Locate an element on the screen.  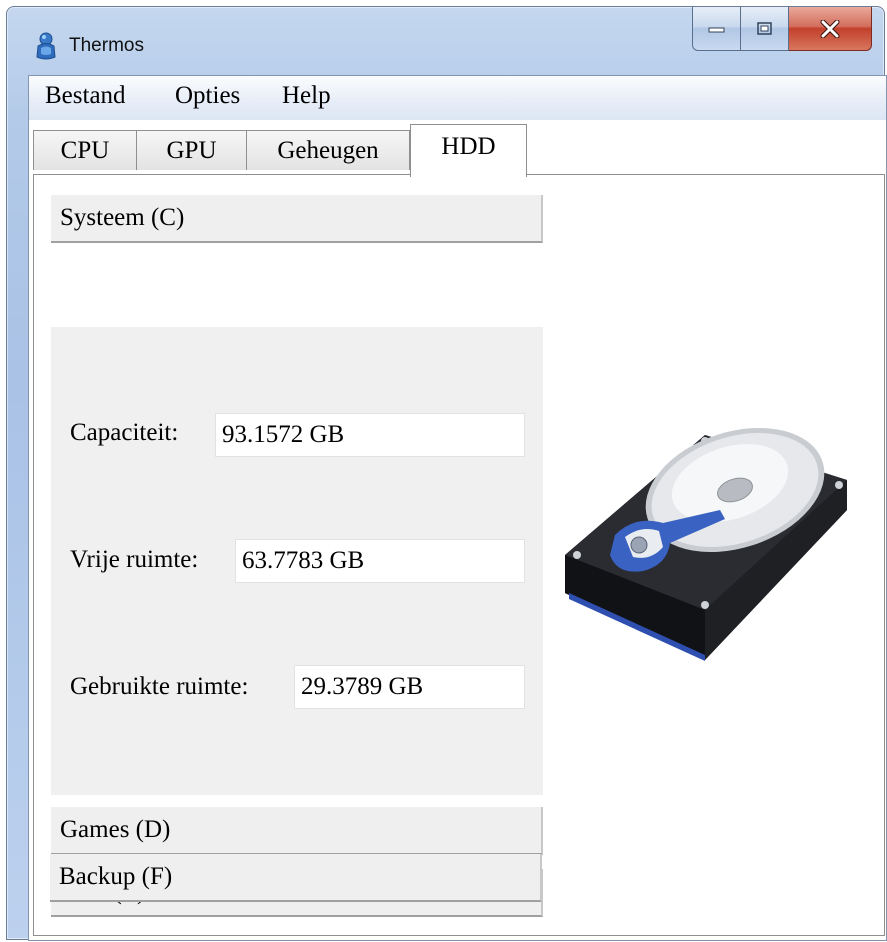
title-bar: Thermos is located at coordinates (445, 39).